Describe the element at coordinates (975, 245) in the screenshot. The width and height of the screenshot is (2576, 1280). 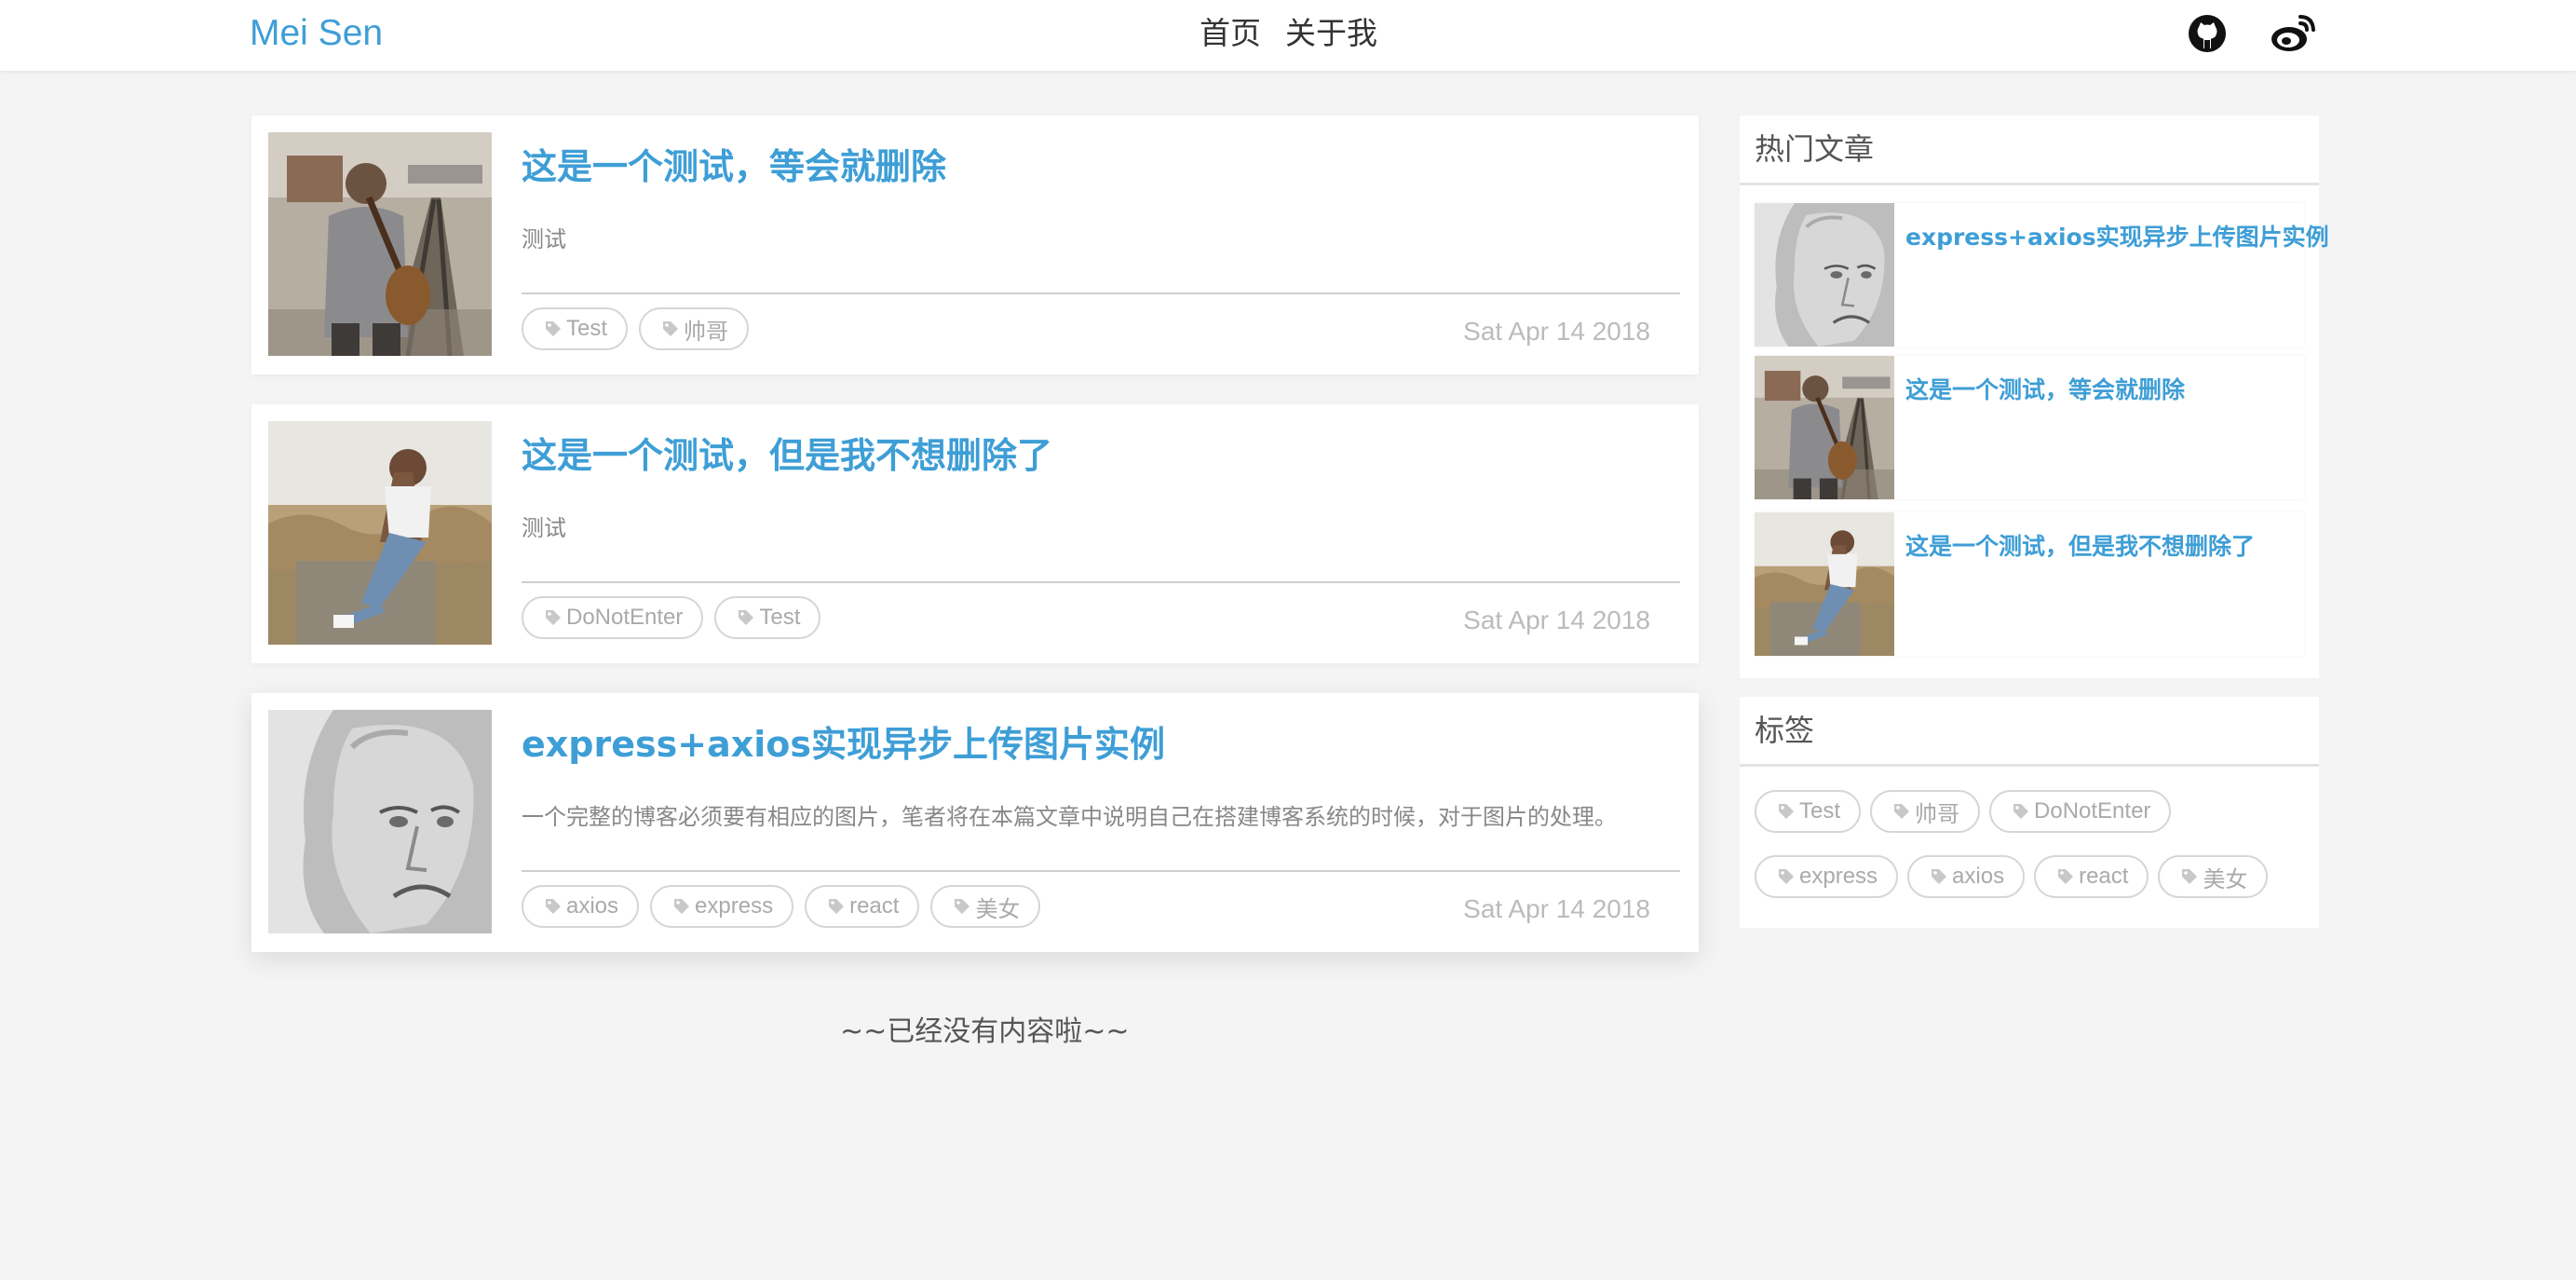
I see `article-card: 这是一个测试，等会就删除 测试 Test 帅哥 Sat Apr 14 2018` at that location.